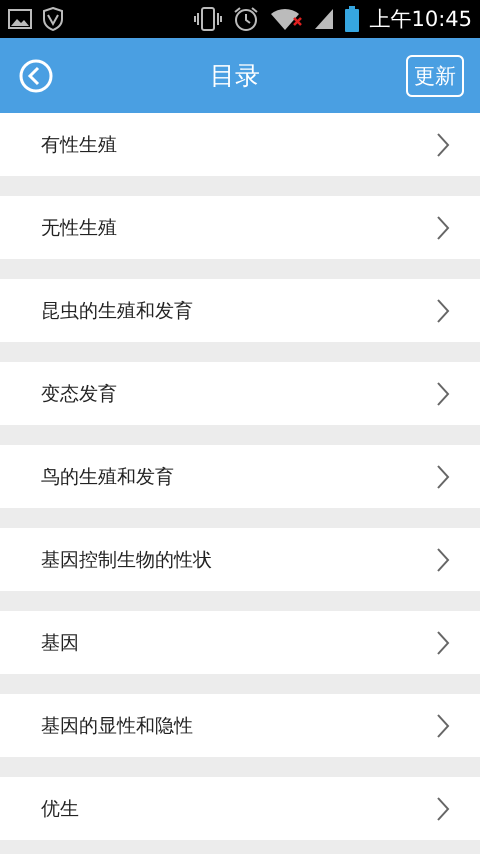  What do you see at coordinates (79, 145) in the screenshot?
I see `chapter-title: 有性生殖` at bounding box center [79, 145].